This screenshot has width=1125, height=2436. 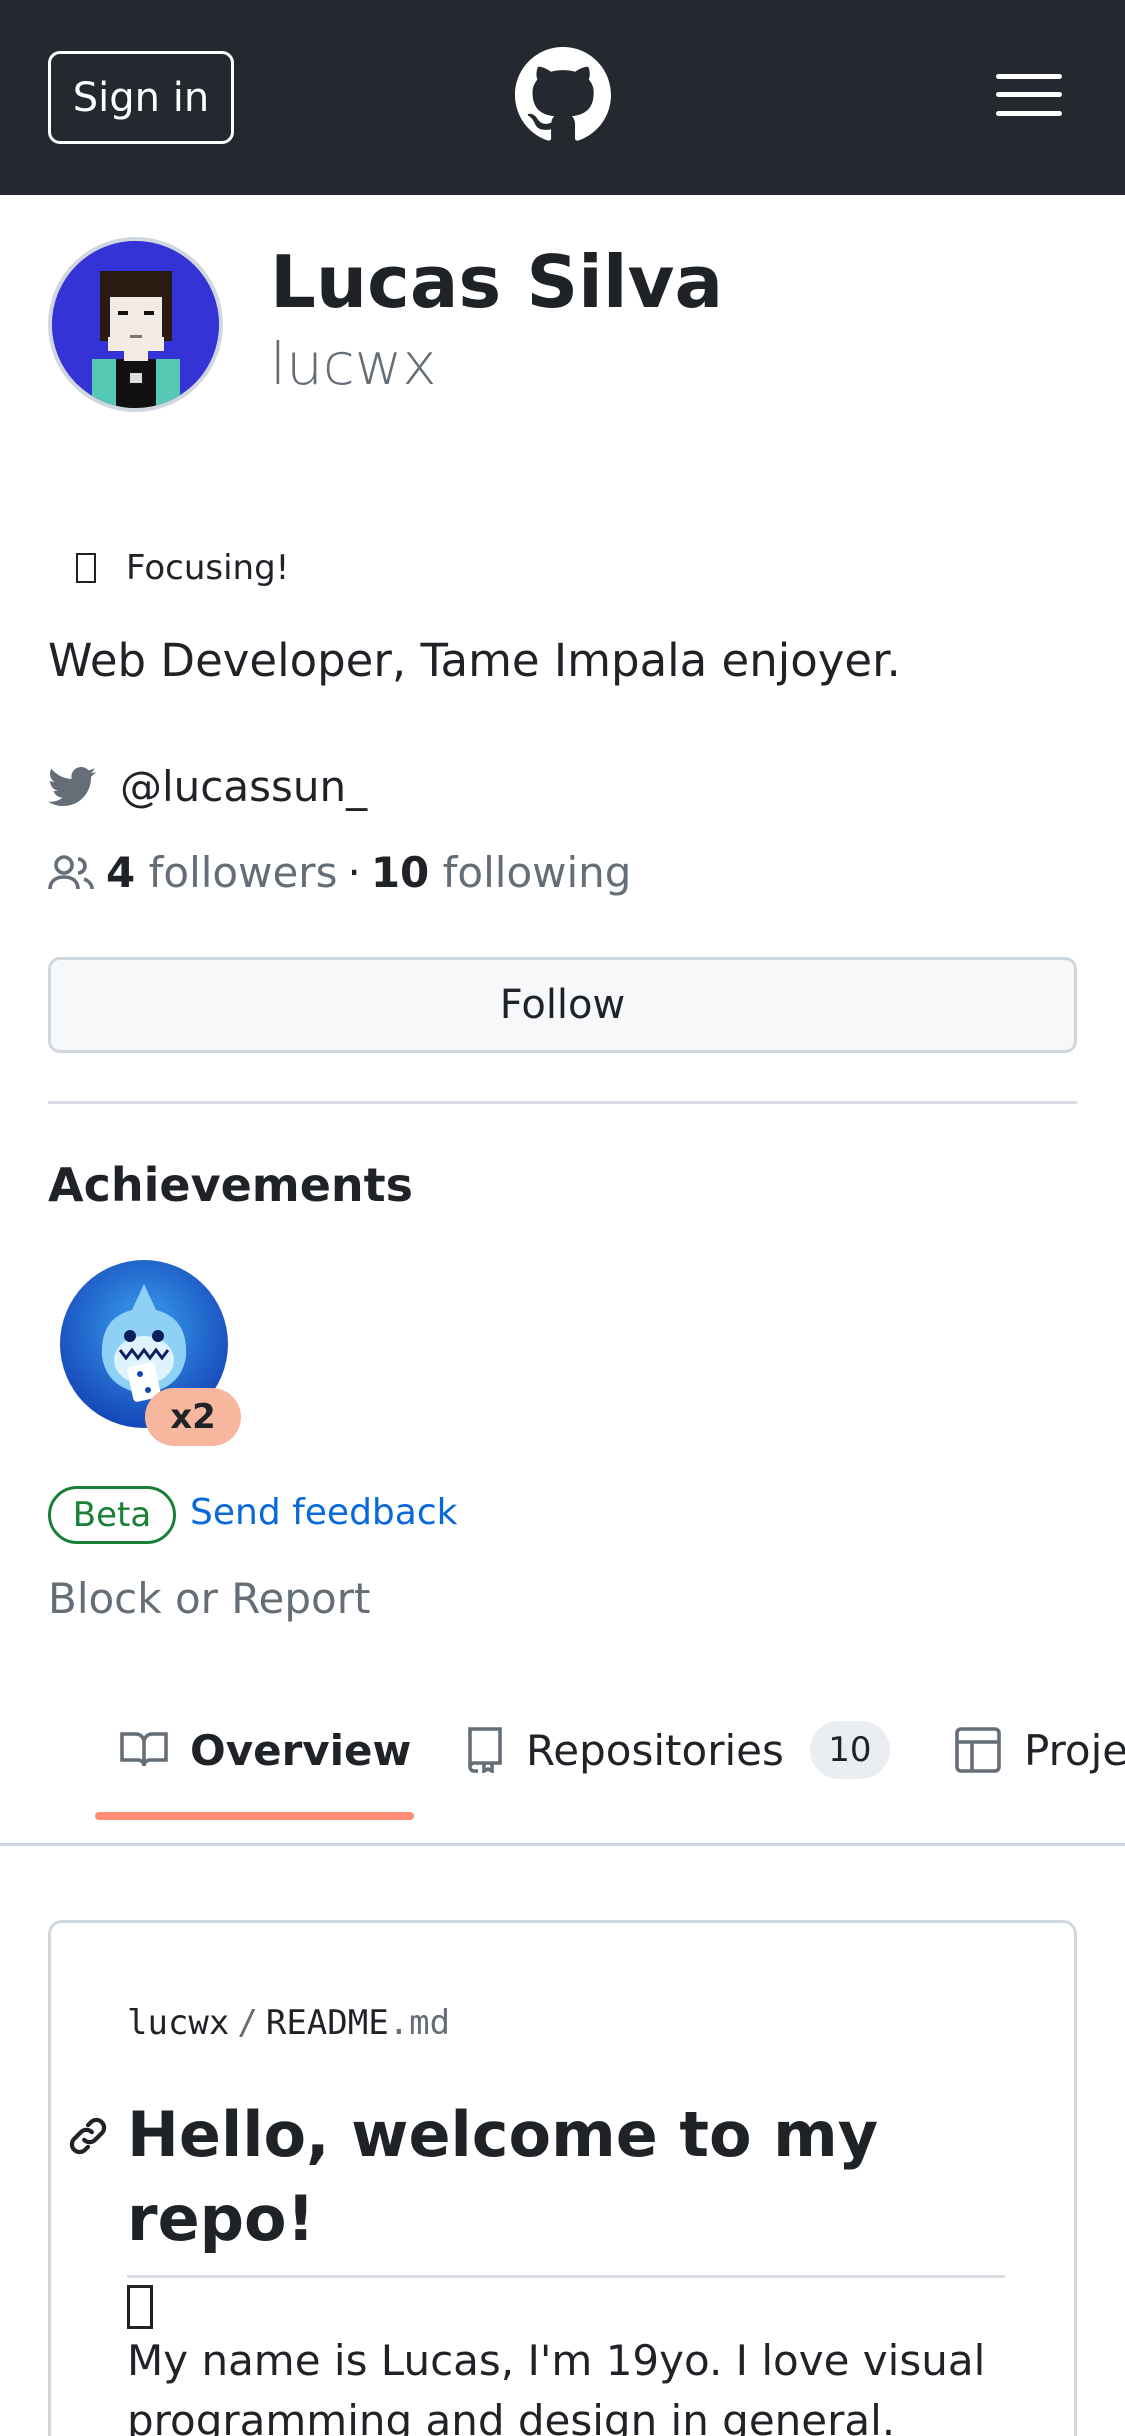 I want to click on readme-file-ext: .md, so click(x=419, y=2023).